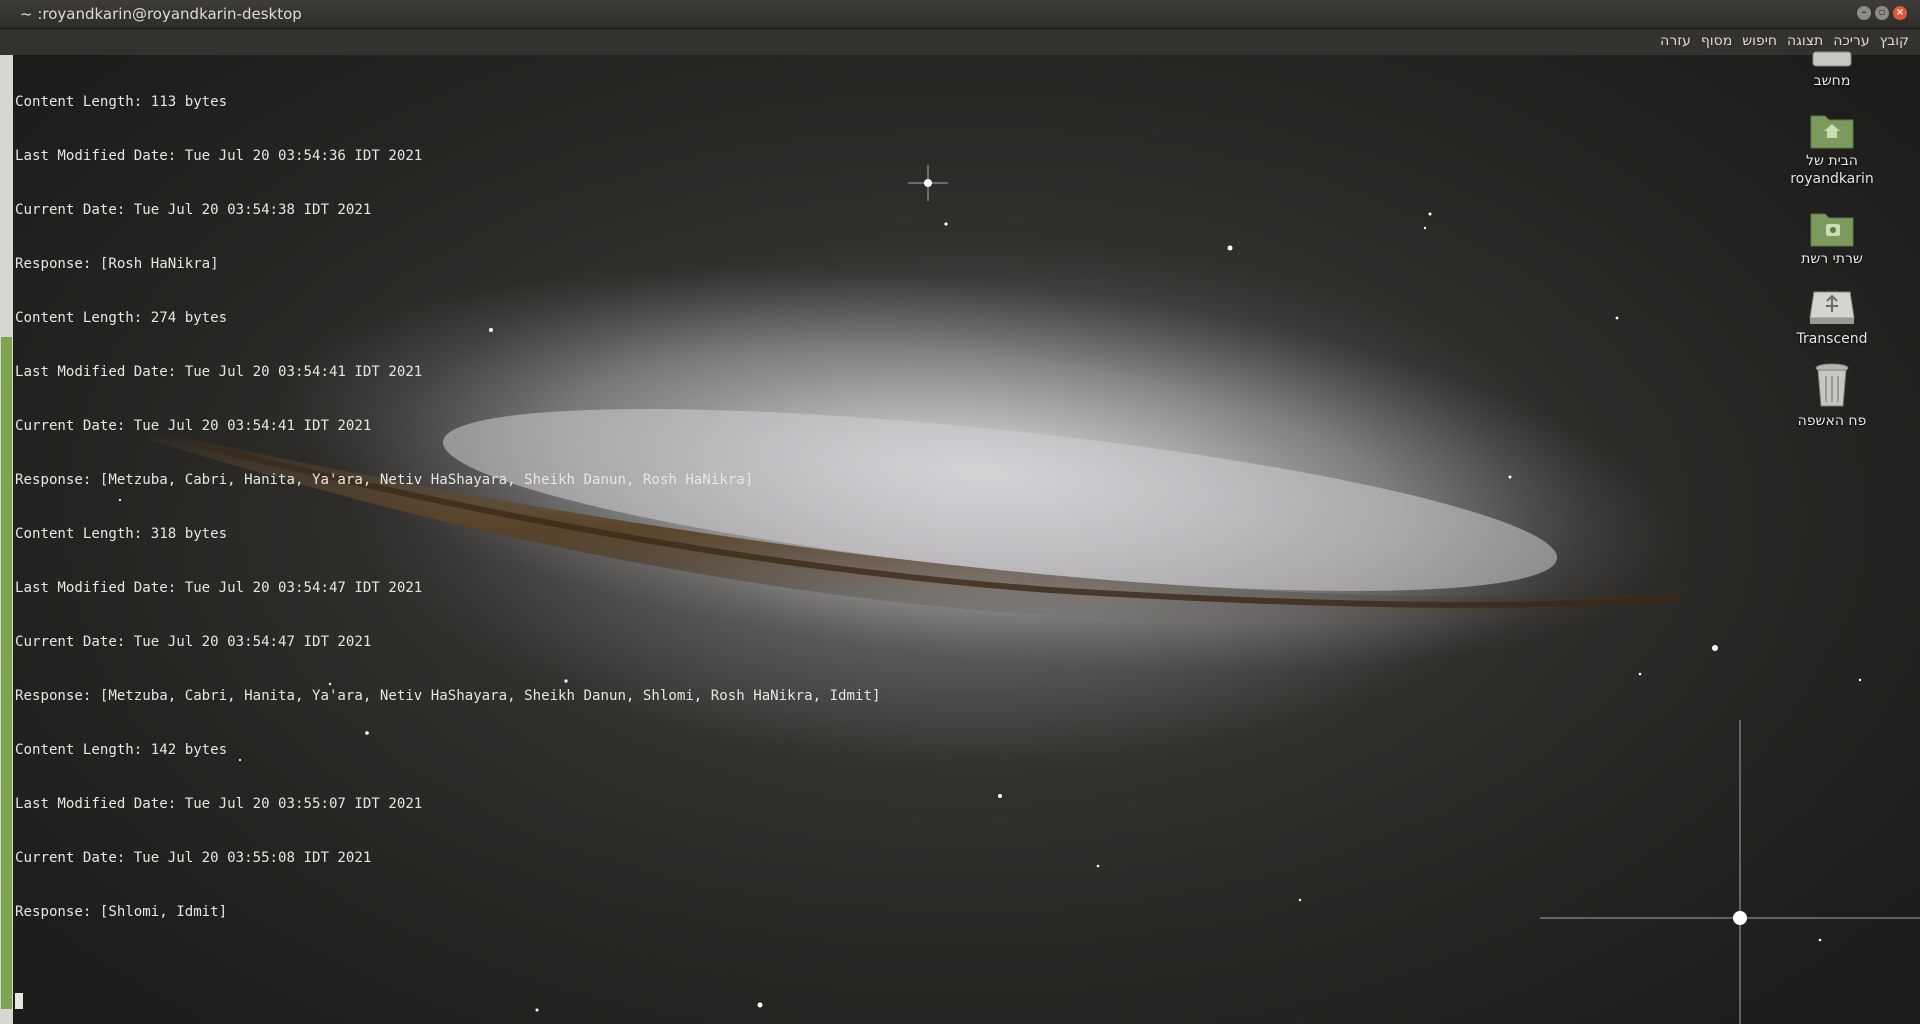 This screenshot has width=1920, height=1024. I want to click on desktop-icon-home: הבית של royandkarin, so click(1832, 148).